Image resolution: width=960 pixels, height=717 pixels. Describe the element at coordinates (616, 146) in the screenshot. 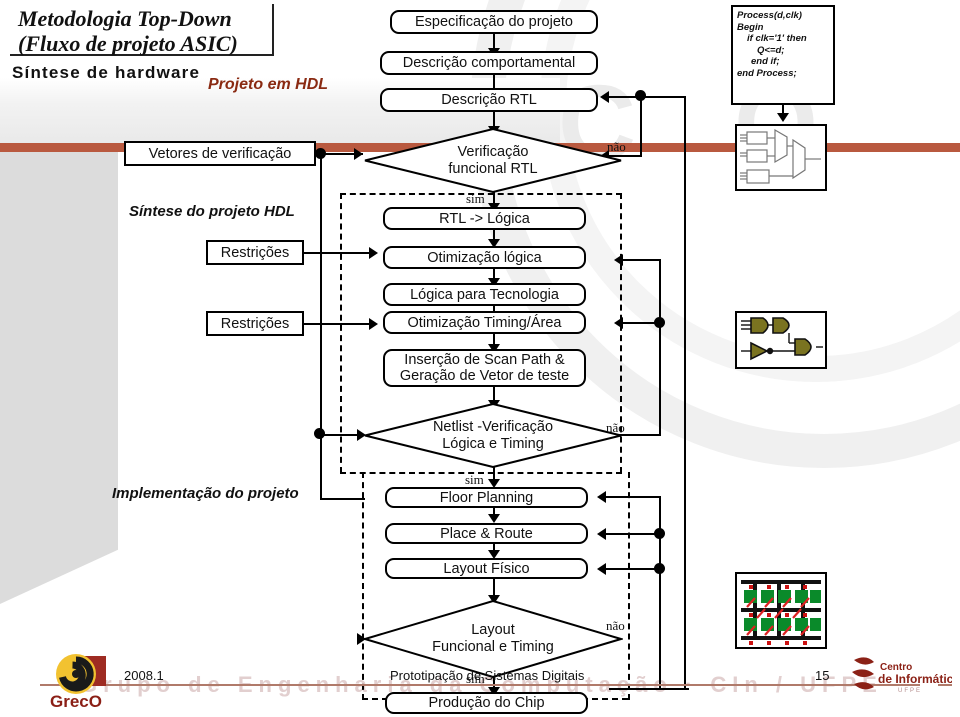

I see `edge-label-nao-1: não` at that location.